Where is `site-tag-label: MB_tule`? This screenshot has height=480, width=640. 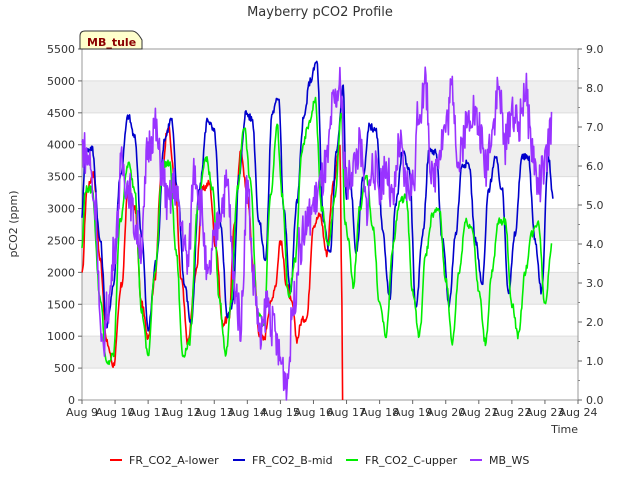 site-tag-label: MB_tule is located at coordinates (111, 42).